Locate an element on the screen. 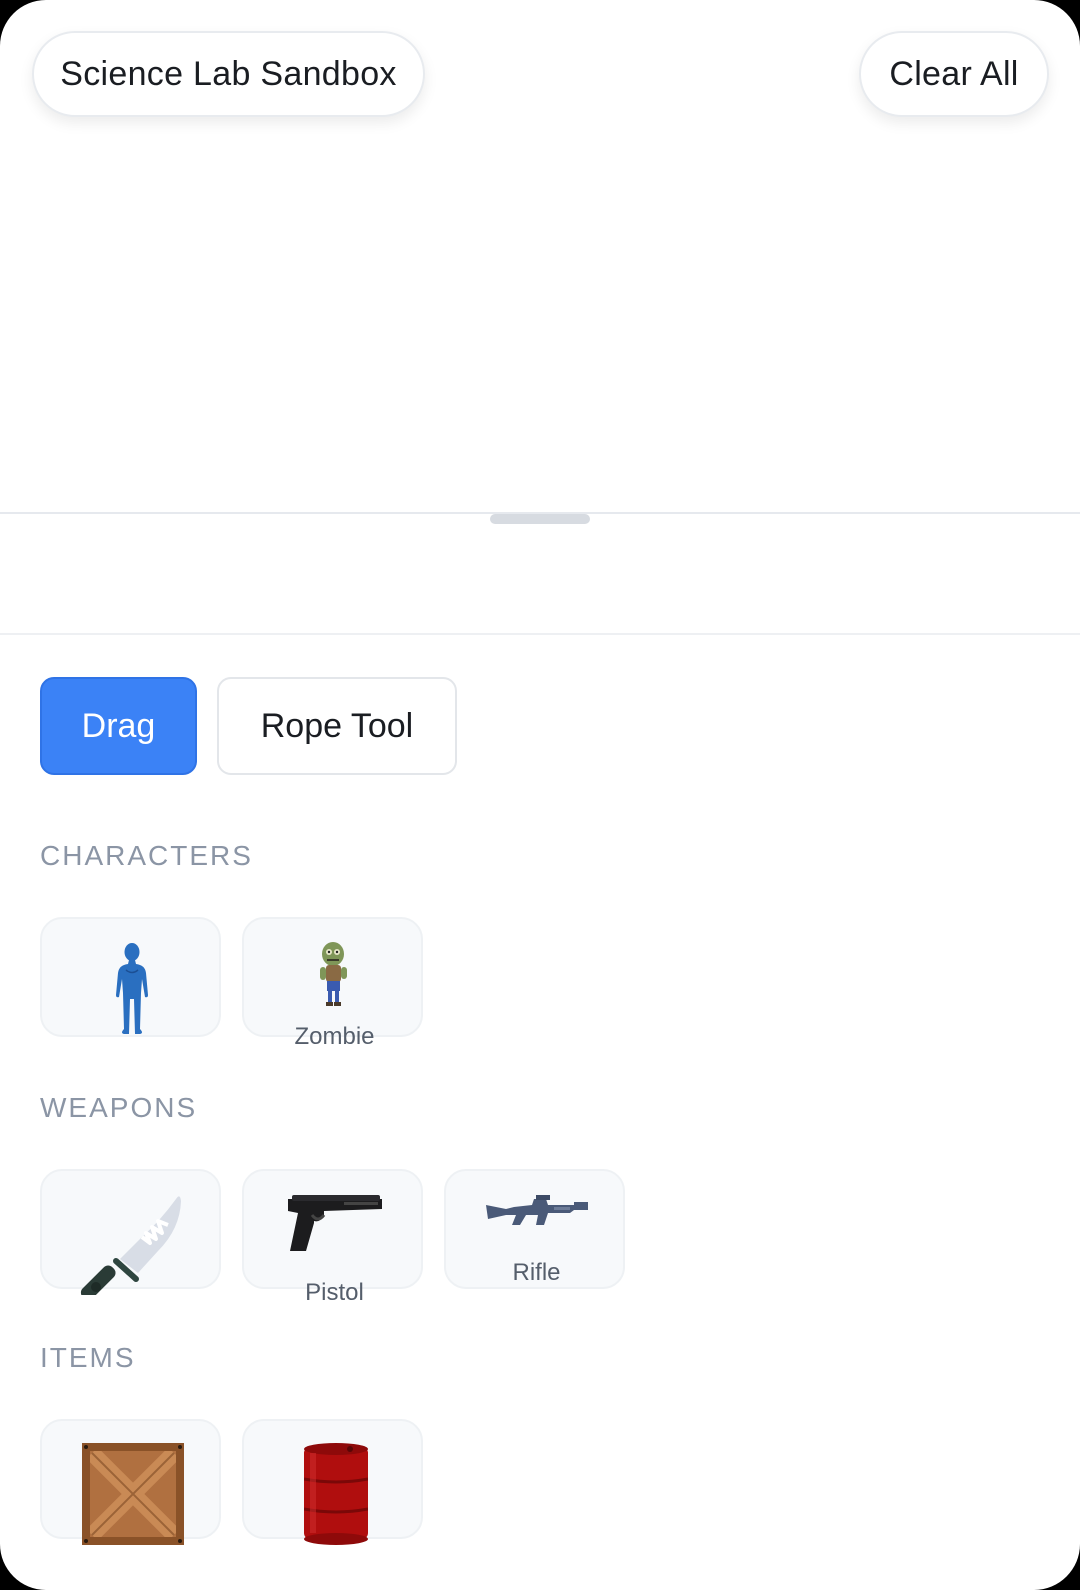  zombie-icon is located at coordinates (333, 974).